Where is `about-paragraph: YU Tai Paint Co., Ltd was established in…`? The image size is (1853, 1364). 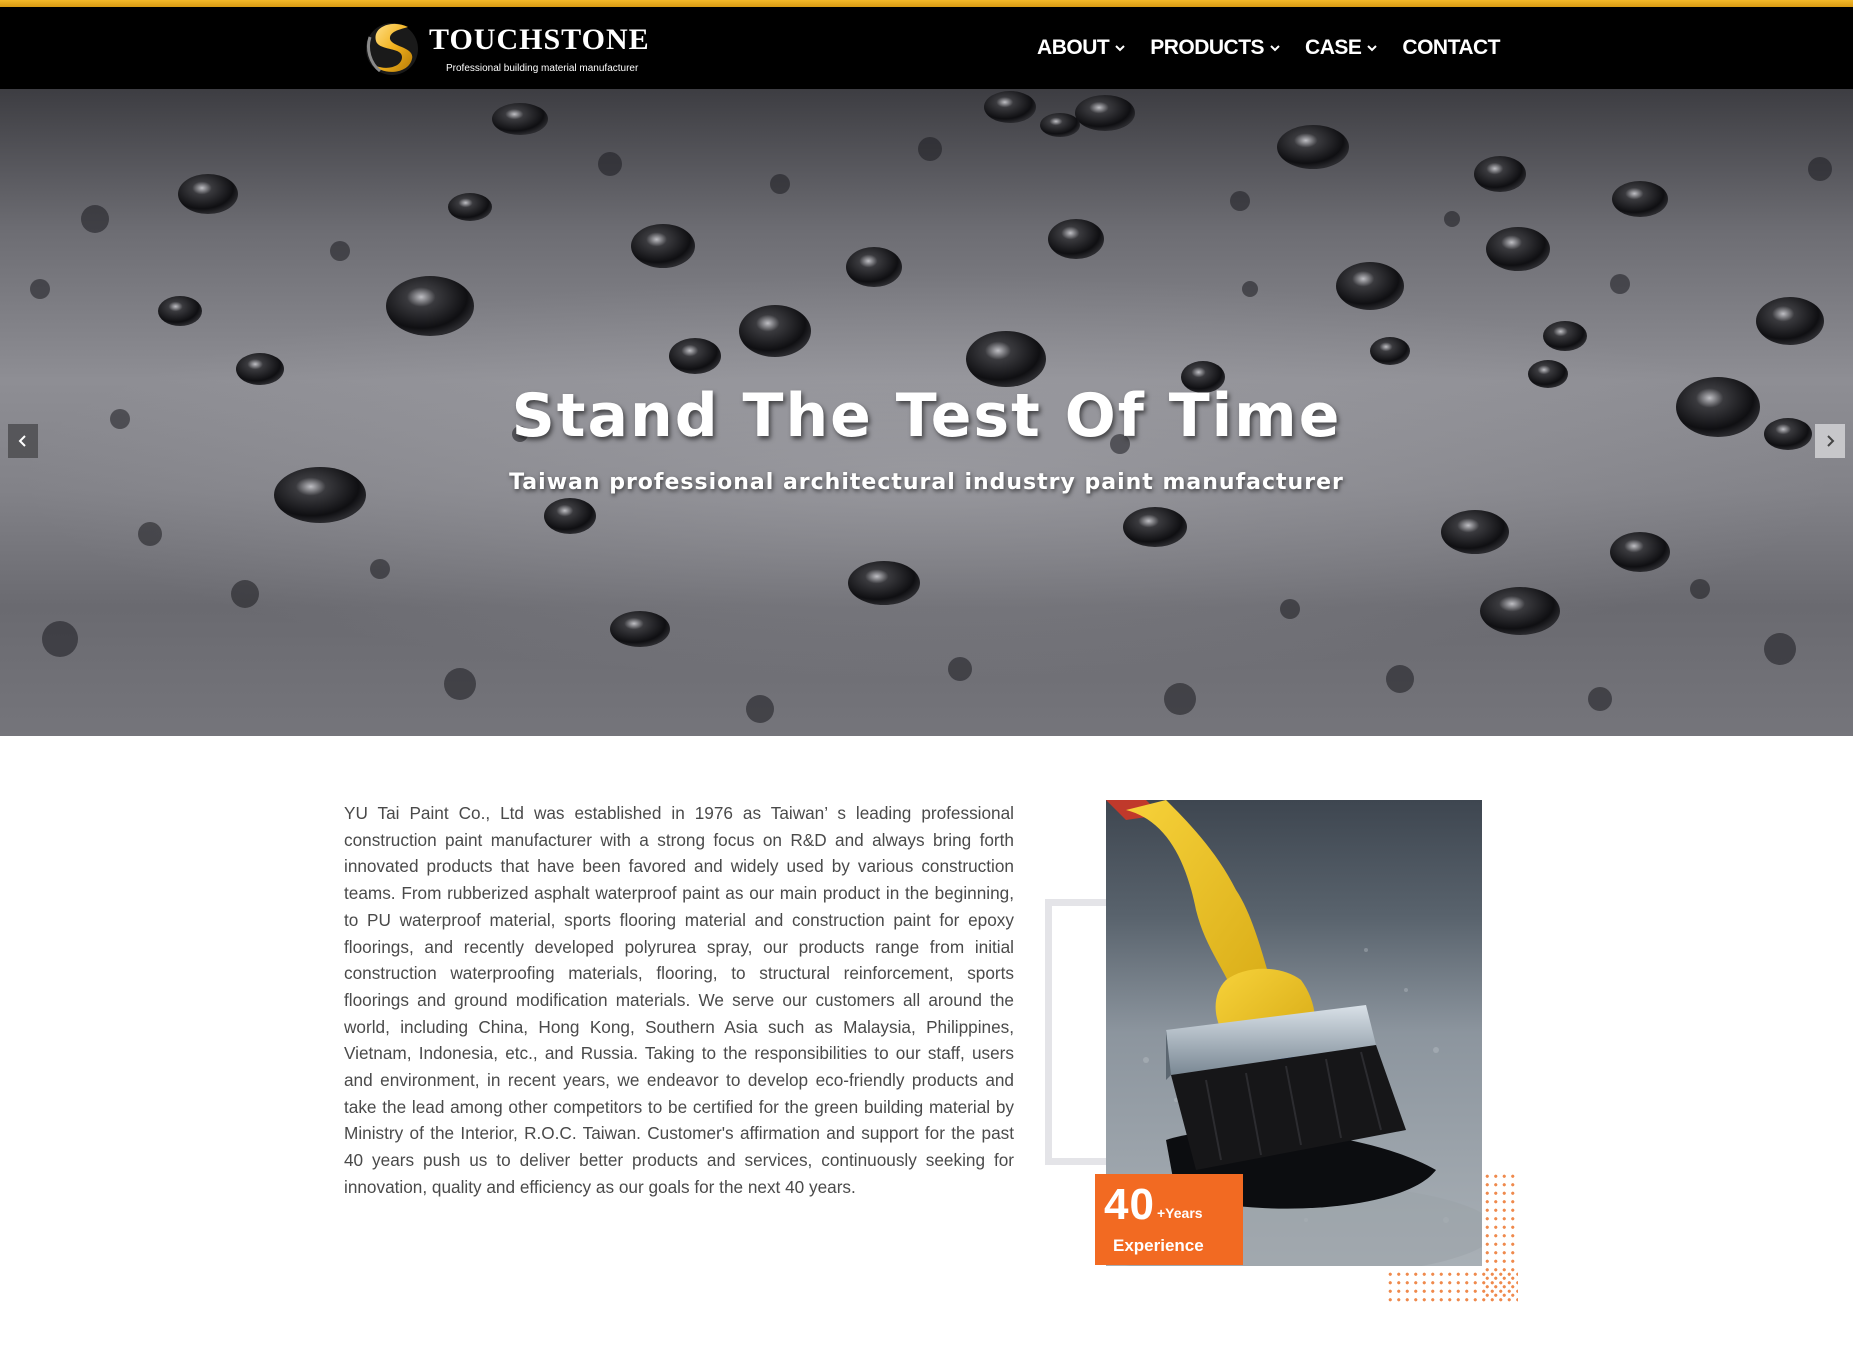 about-paragraph: YU Tai Paint Co., Ltd was established in… is located at coordinates (679, 1000).